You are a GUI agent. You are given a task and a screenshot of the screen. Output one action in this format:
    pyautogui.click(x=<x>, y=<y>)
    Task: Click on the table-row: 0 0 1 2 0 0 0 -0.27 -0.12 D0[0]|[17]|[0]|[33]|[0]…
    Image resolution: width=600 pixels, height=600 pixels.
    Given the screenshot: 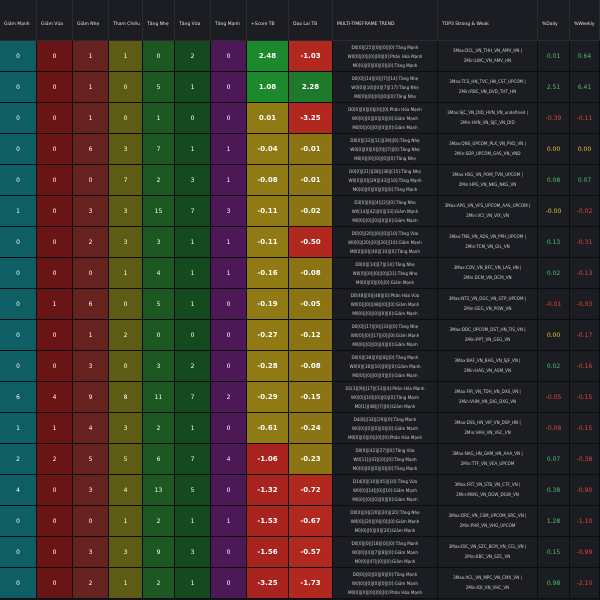 What is the action you would take?
    pyautogui.click(x=300, y=335)
    